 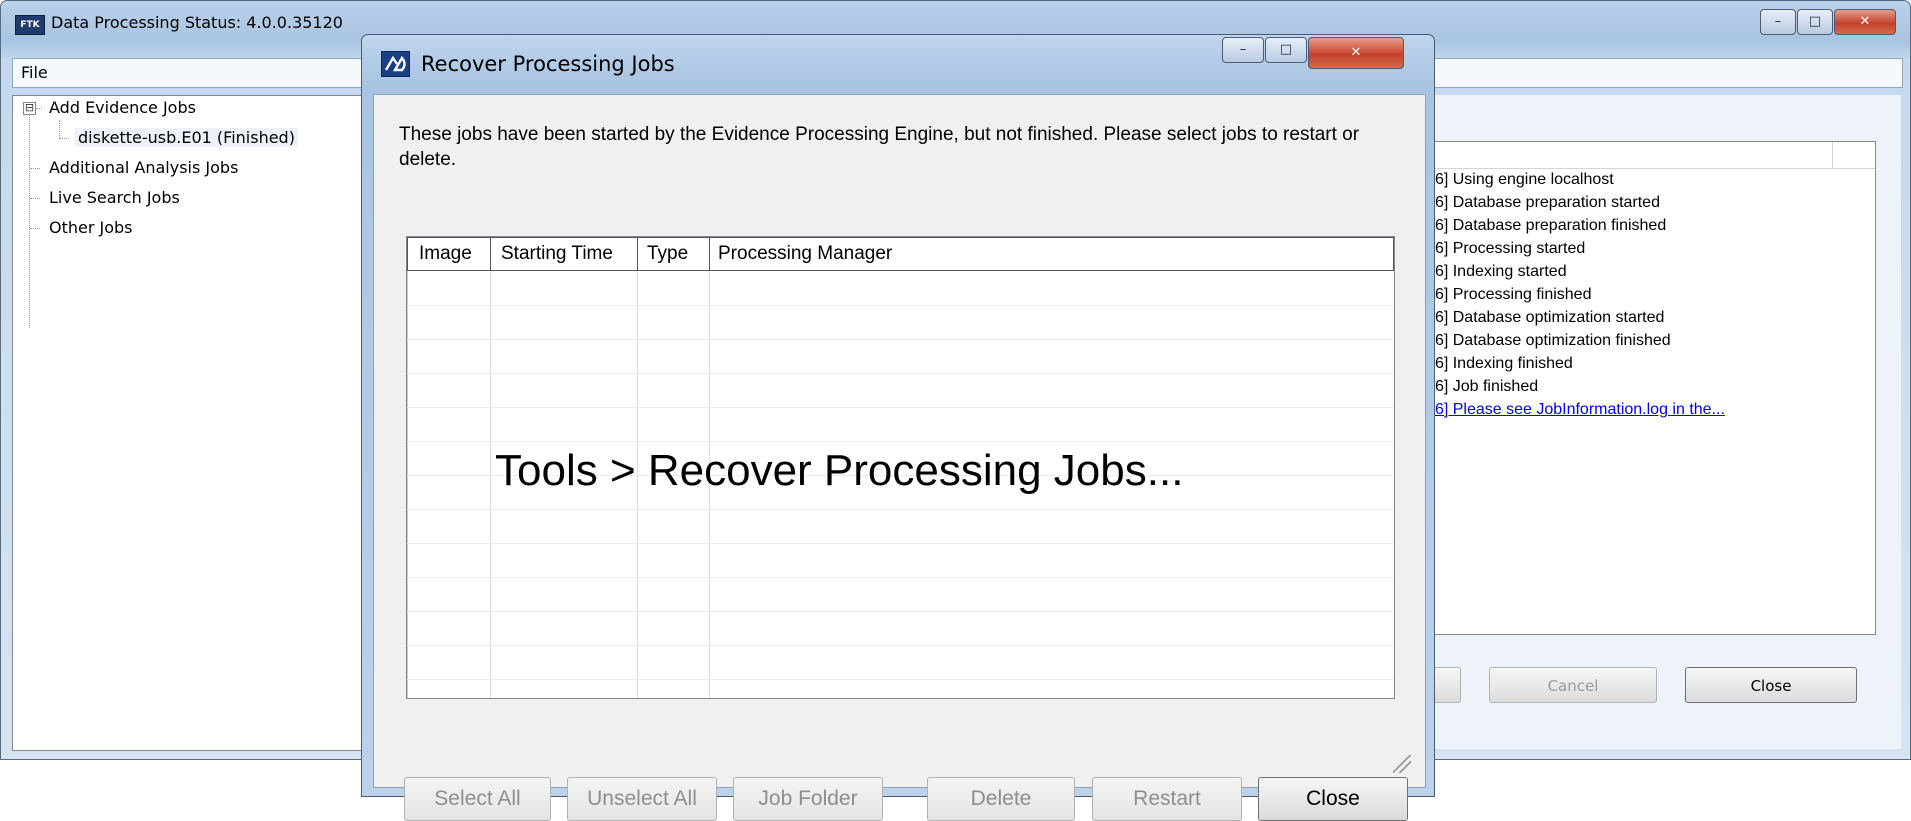 What do you see at coordinates (548, 64) in the screenshot?
I see `dialog-title: Recover Processing Jobs` at bounding box center [548, 64].